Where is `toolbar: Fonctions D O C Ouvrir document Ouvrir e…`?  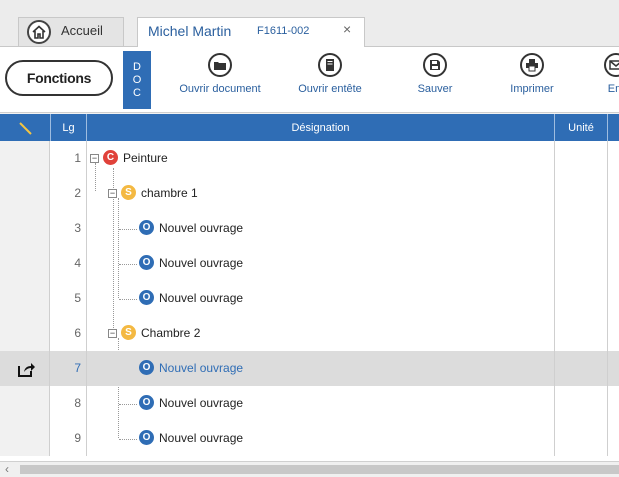 toolbar: Fonctions D O C Ouvrir document Ouvrir e… is located at coordinates (309, 80).